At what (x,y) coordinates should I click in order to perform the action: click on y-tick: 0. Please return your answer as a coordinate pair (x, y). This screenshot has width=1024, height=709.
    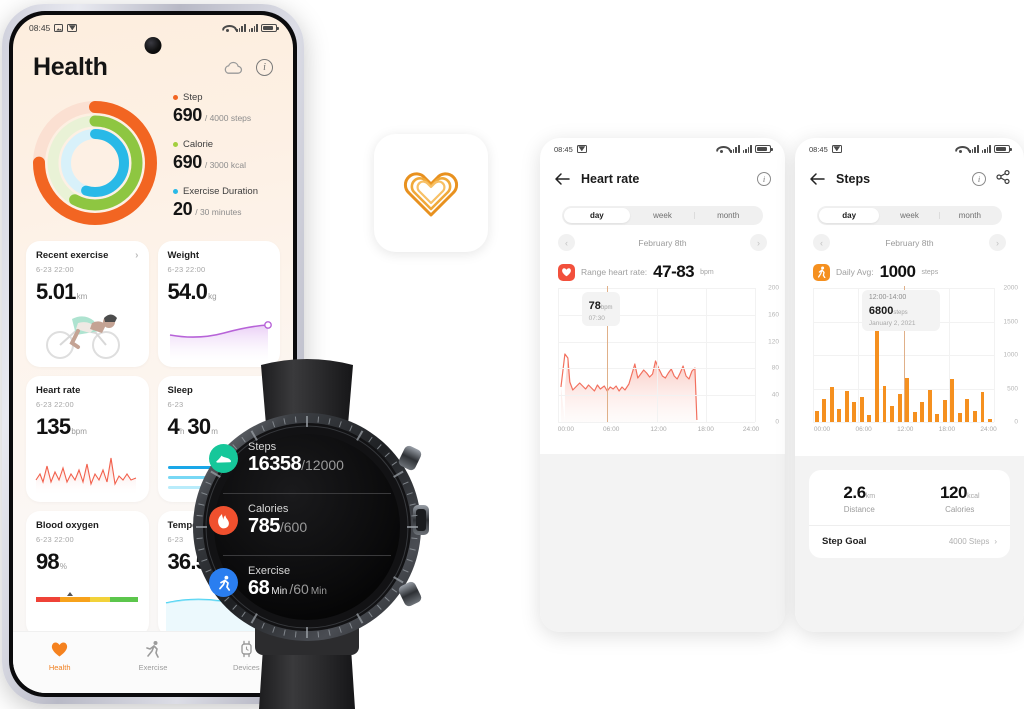
    Looking at the image, I should click on (1016, 422).